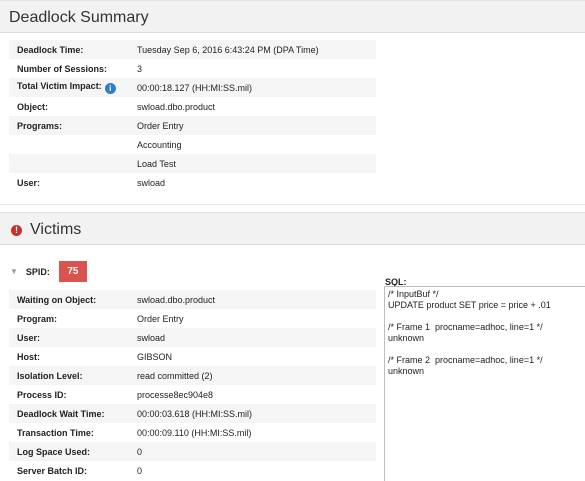 The width and height of the screenshot is (585, 481). I want to click on victim-row-program: Program: Order Entry, so click(192, 318).